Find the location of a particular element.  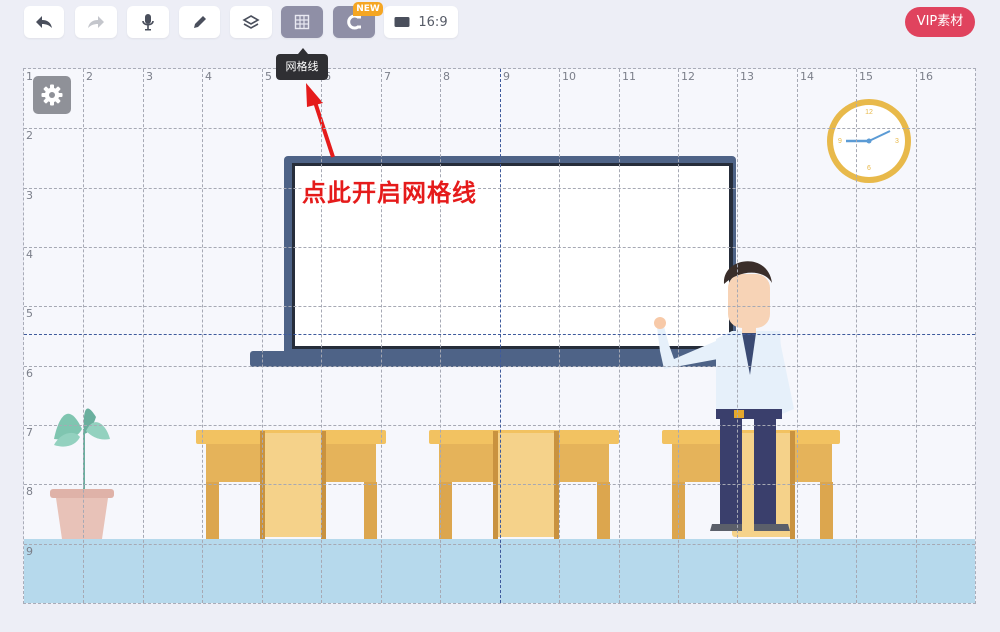

screen-icon is located at coordinates (402, 22).